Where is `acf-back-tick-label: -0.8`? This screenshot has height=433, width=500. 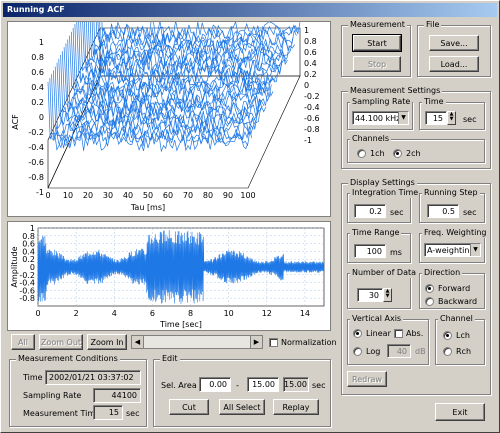 acf-back-tick-label: -0.8 is located at coordinates (312, 129).